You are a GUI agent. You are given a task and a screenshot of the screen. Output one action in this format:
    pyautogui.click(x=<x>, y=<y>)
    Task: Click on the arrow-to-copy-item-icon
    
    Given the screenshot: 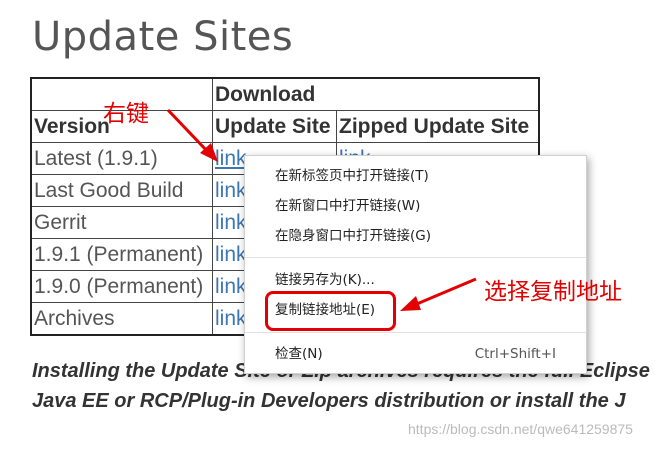 What is the action you would take?
    pyautogui.click(x=438, y=294)
    